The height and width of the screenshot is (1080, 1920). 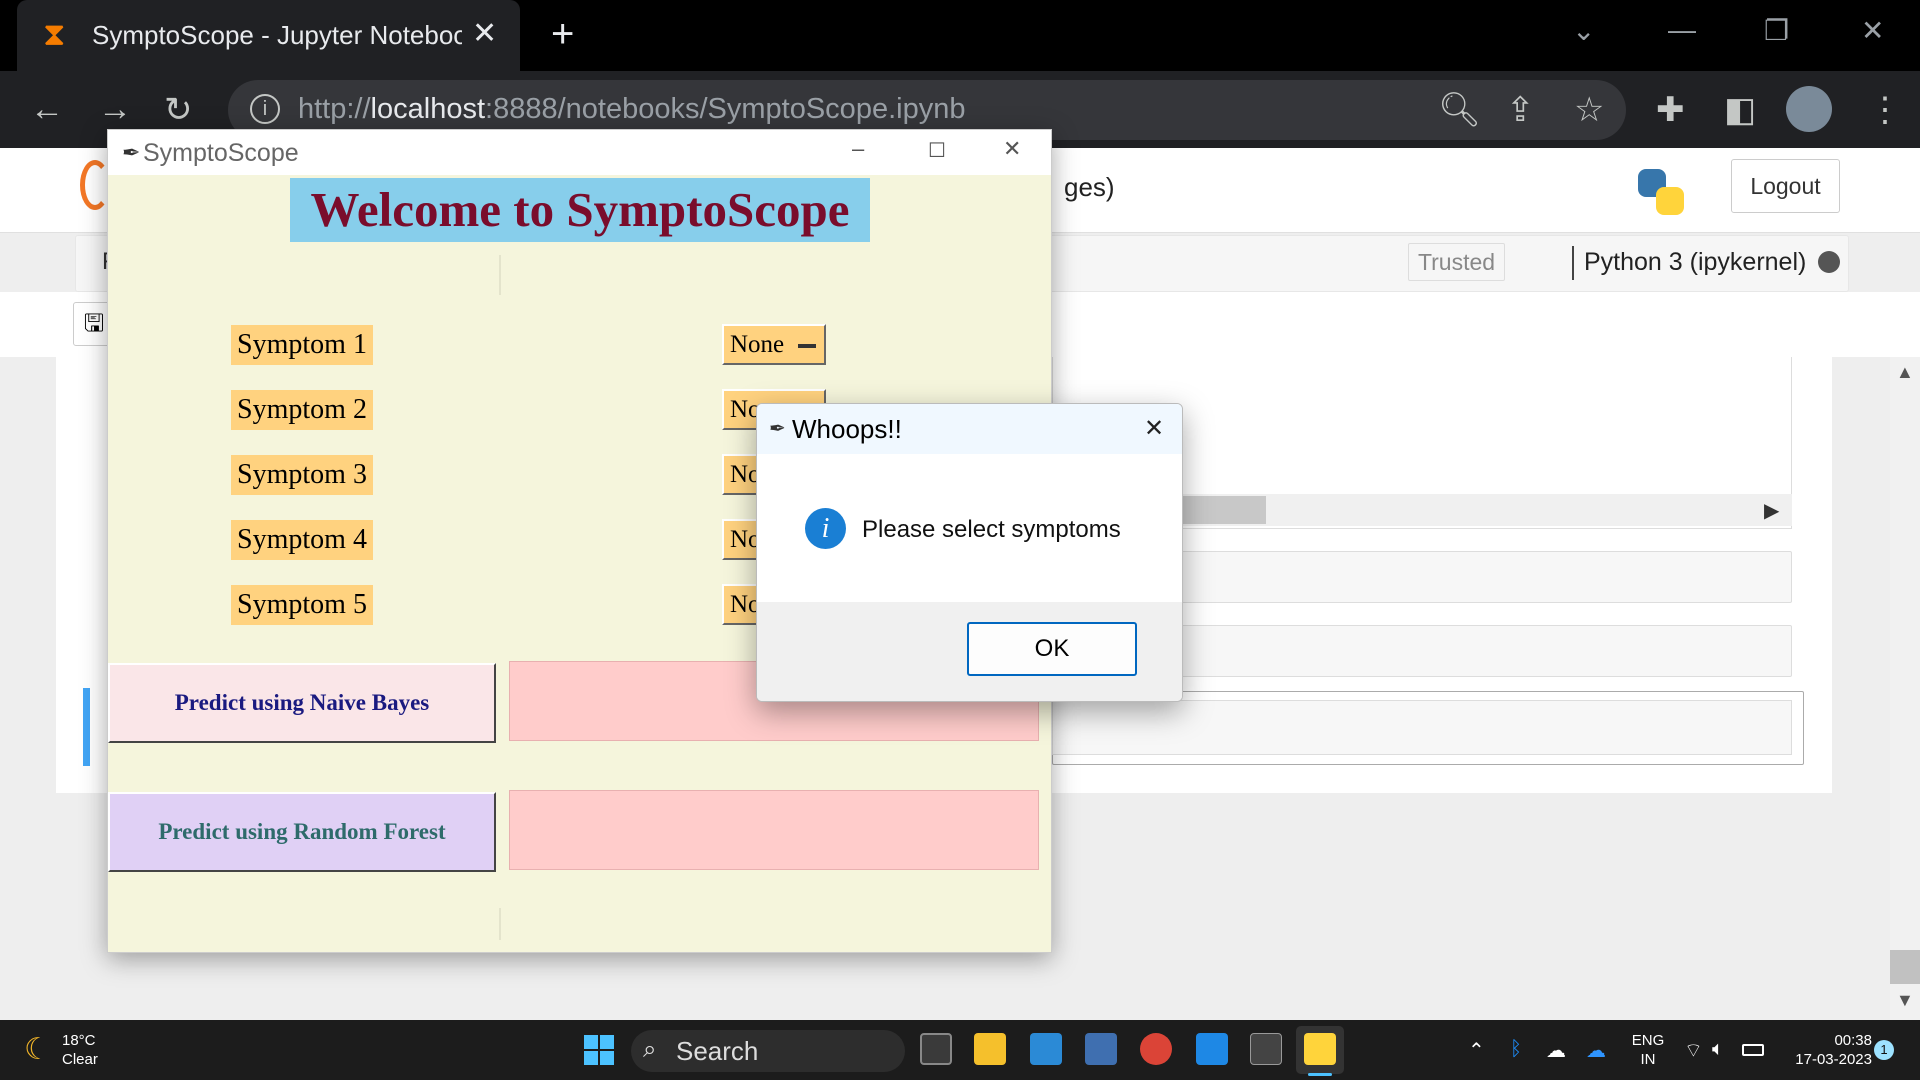 What do you see at coordinates (1740, 110) in the screenshot?
I see `side-panel-icon: ◧` at bounding box center [1740, 110].